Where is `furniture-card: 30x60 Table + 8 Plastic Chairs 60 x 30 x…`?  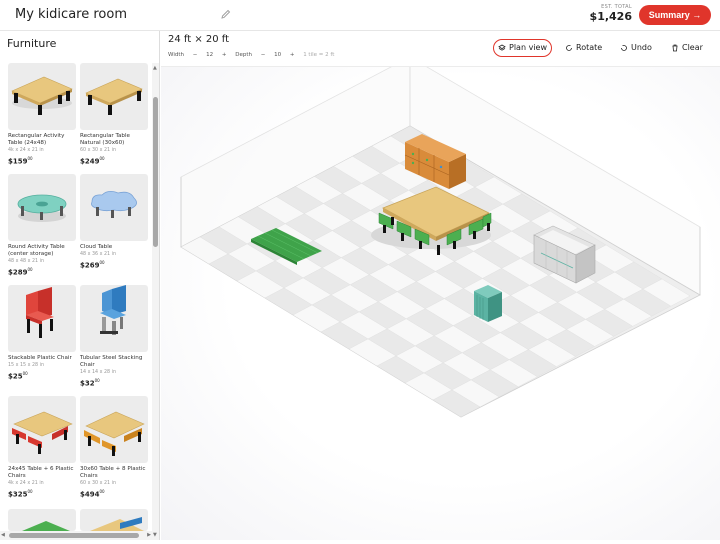
furniture-card: 30x60 Table + 8 Plastic Chairs 60 x 30 x… is located at coordinates (114, 447).